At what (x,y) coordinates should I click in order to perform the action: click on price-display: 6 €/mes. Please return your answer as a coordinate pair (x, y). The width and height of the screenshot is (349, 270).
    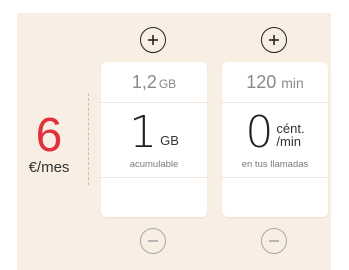
    Looking at the image, I should click on (49, 143).